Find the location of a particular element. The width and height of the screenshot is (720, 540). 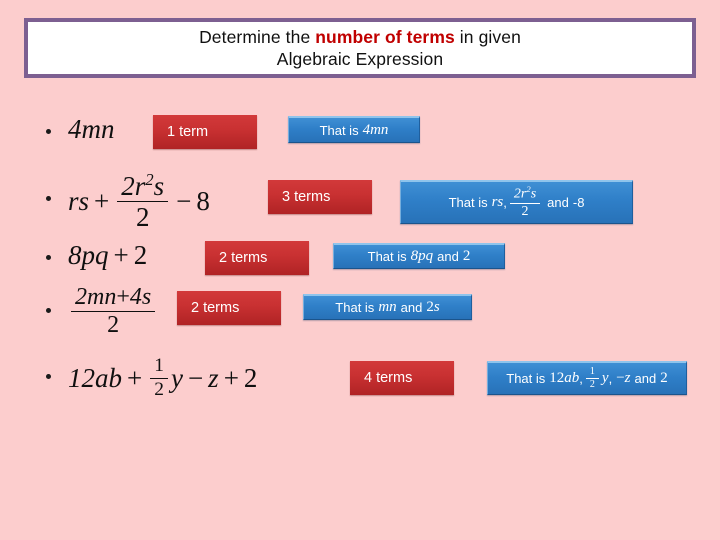

answer-prefix-5: That is is located at coordinates (526, 378).